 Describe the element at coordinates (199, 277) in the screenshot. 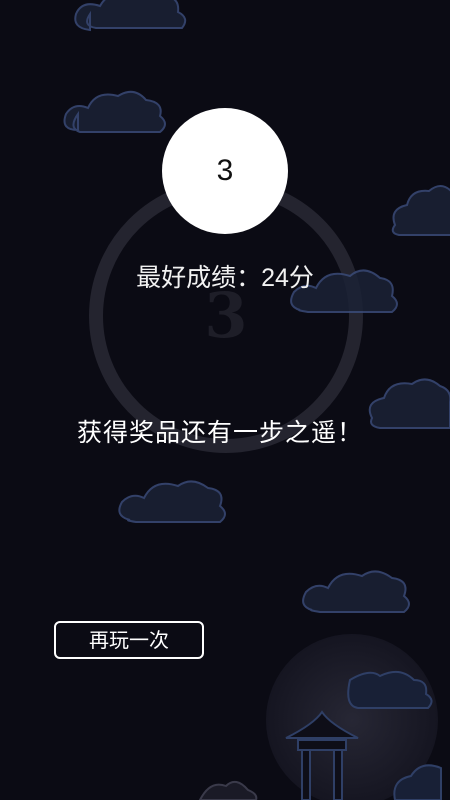

I see `best-score-label: 最好成绩：` at that location.